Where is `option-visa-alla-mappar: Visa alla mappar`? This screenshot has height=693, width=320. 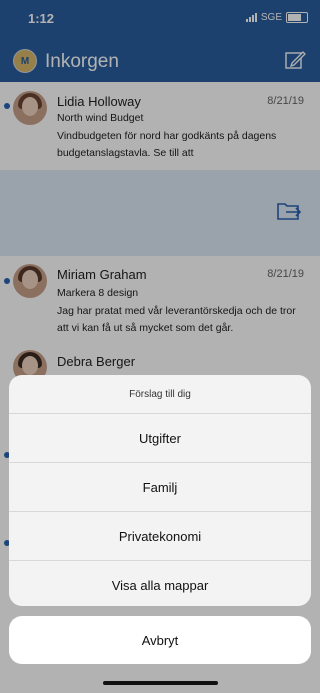
option-visa-alla-mappar: Visa alla mappar is located at coordinates (160, 583).